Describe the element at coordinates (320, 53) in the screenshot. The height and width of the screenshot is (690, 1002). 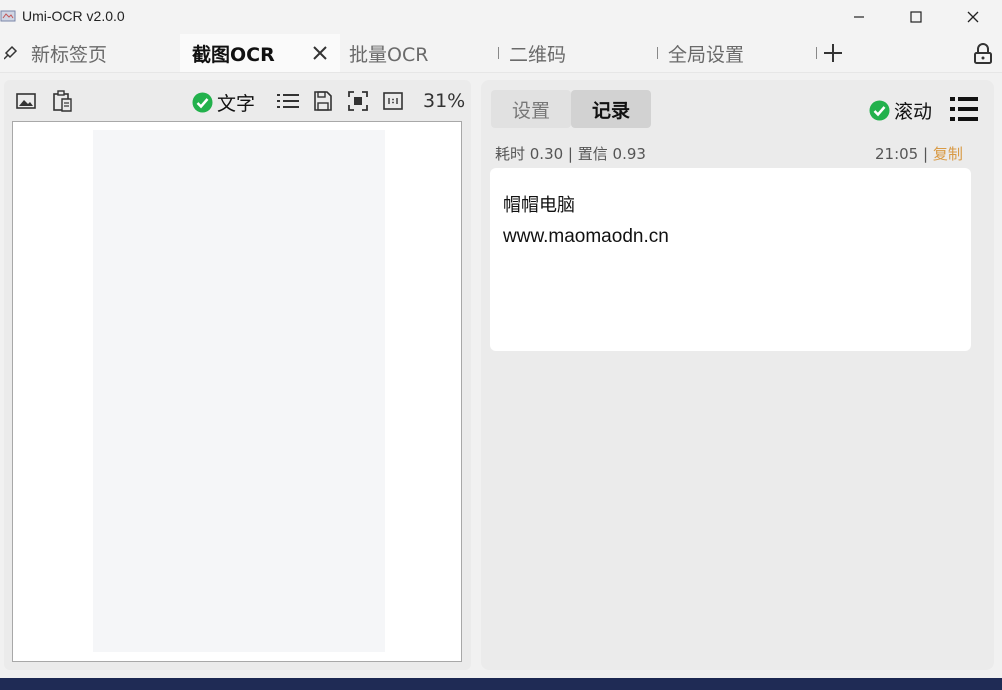
I see `tab-close-icon` at that location.